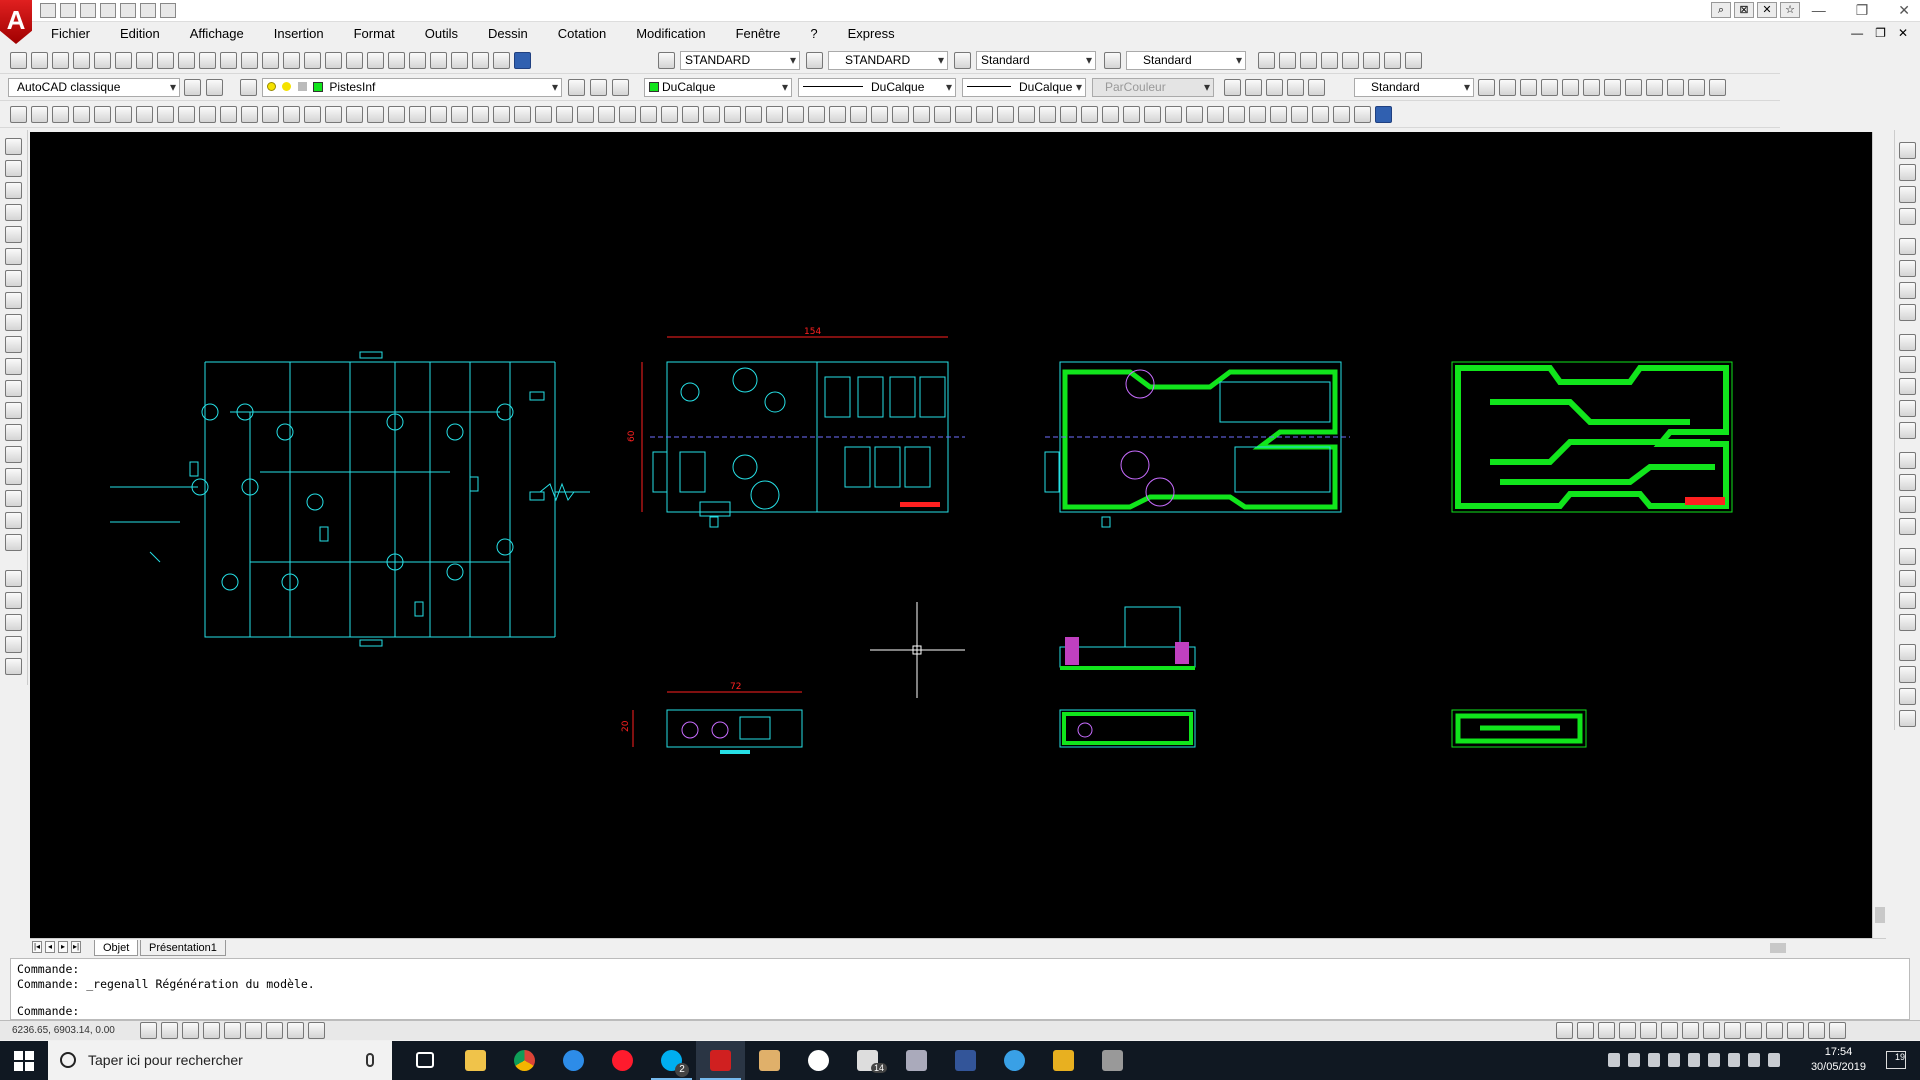  I want to click on new-icon, so click(48, 10).